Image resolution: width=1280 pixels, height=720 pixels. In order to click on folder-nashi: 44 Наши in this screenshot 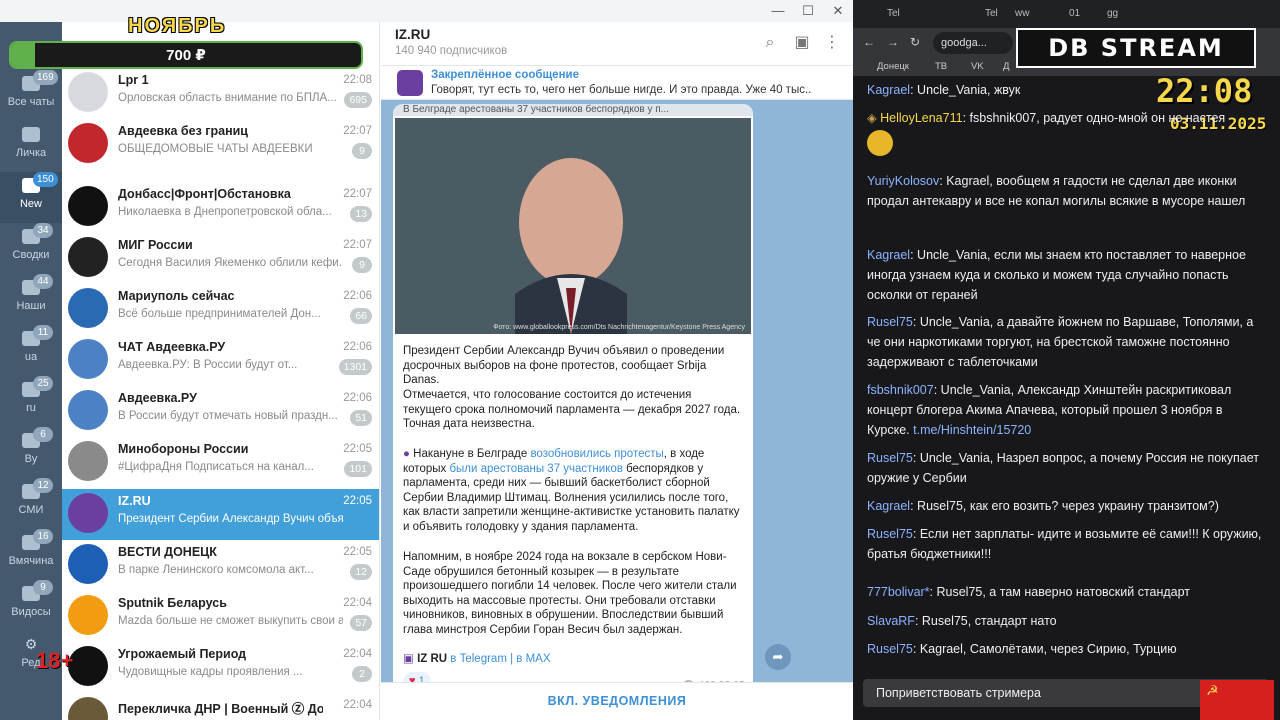, I will do `click(31, 299)`.